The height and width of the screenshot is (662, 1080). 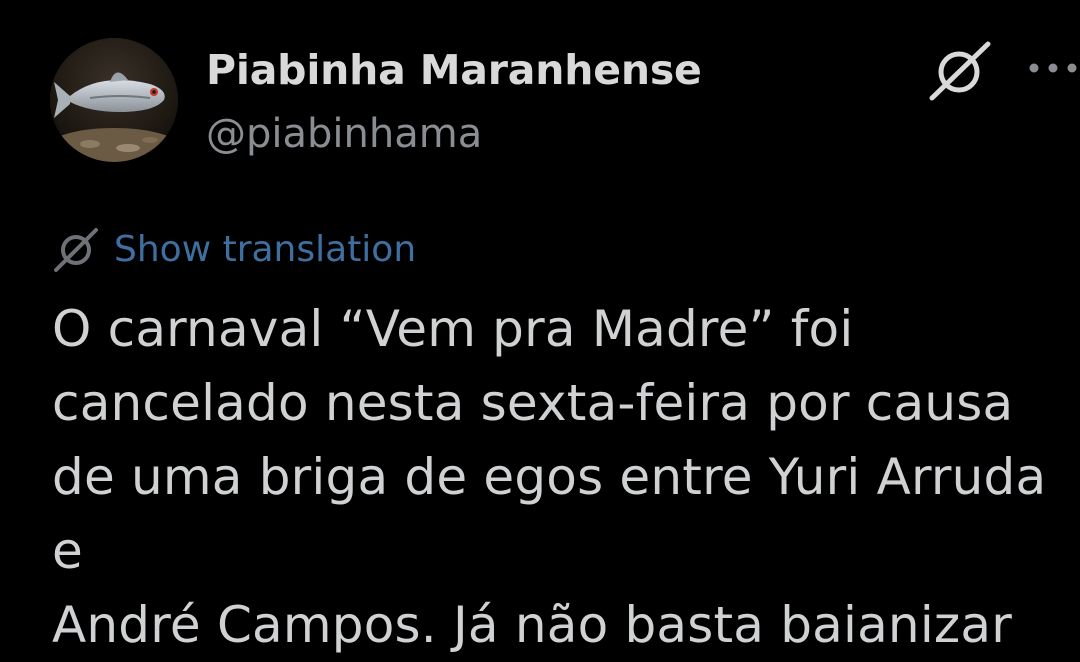 I want to click on fish-avatar-icon, so click(x=114, y=100).